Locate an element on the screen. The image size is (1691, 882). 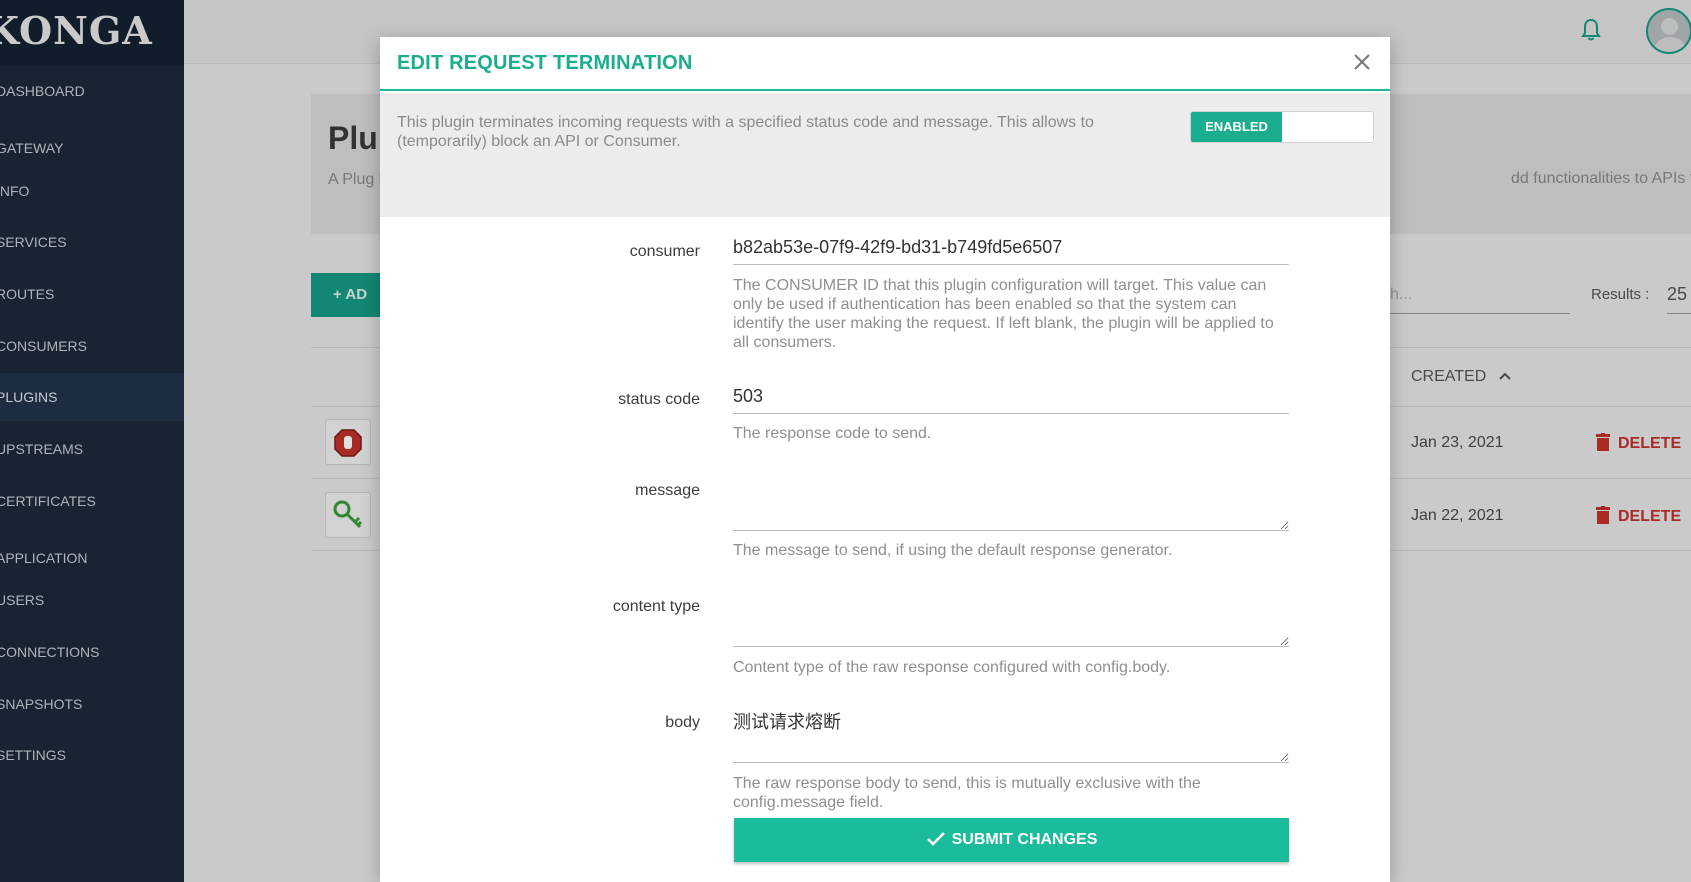
modal-title: EDIT REQUEST TERMINATION is located at coordinates (545, 63).